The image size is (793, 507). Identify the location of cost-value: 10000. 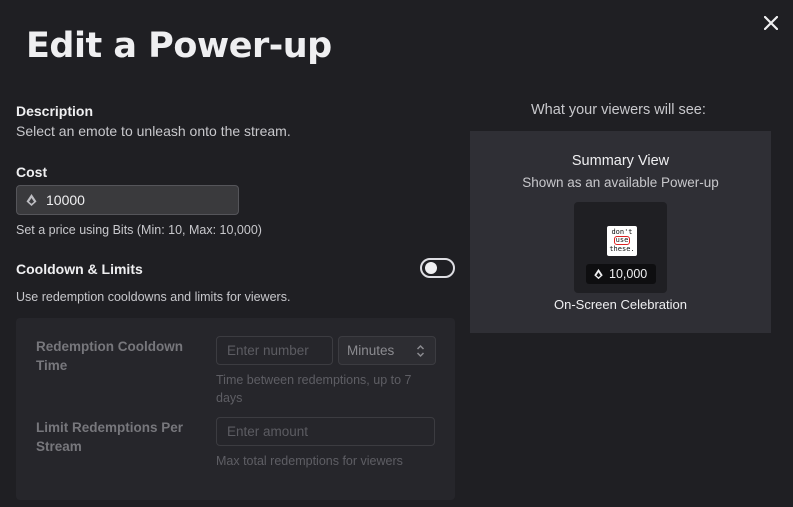
(65, 200).